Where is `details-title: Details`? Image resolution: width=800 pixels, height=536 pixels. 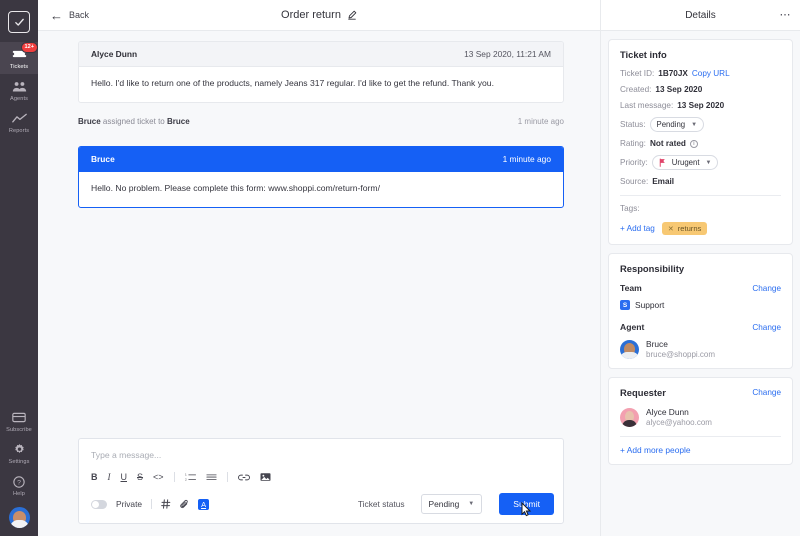
details-title: Details is located at coordinates (700, 15).